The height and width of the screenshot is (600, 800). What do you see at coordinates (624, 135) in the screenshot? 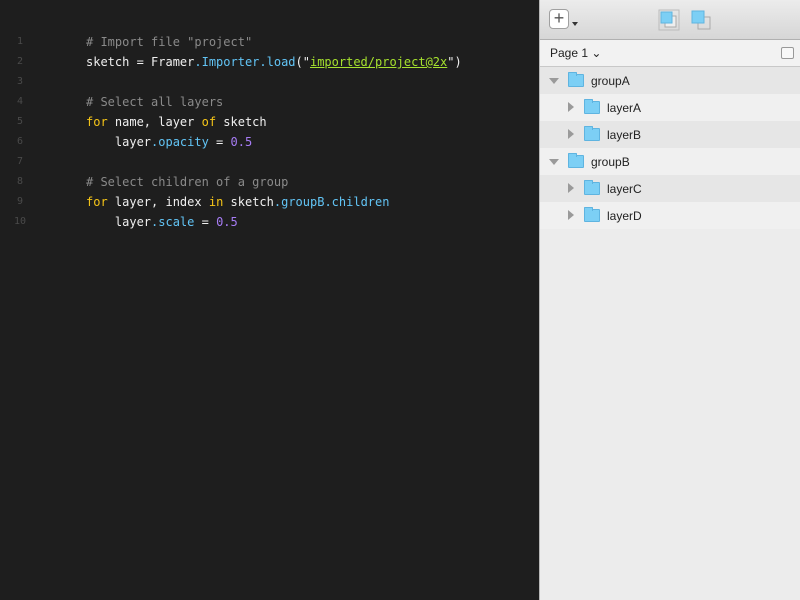
I see `layer-name: layerB` at bounding box center [624, 135].